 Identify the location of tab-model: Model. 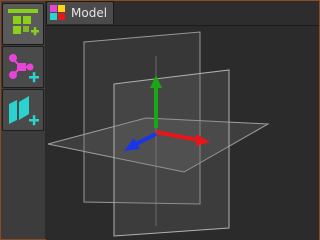
(80, 12).